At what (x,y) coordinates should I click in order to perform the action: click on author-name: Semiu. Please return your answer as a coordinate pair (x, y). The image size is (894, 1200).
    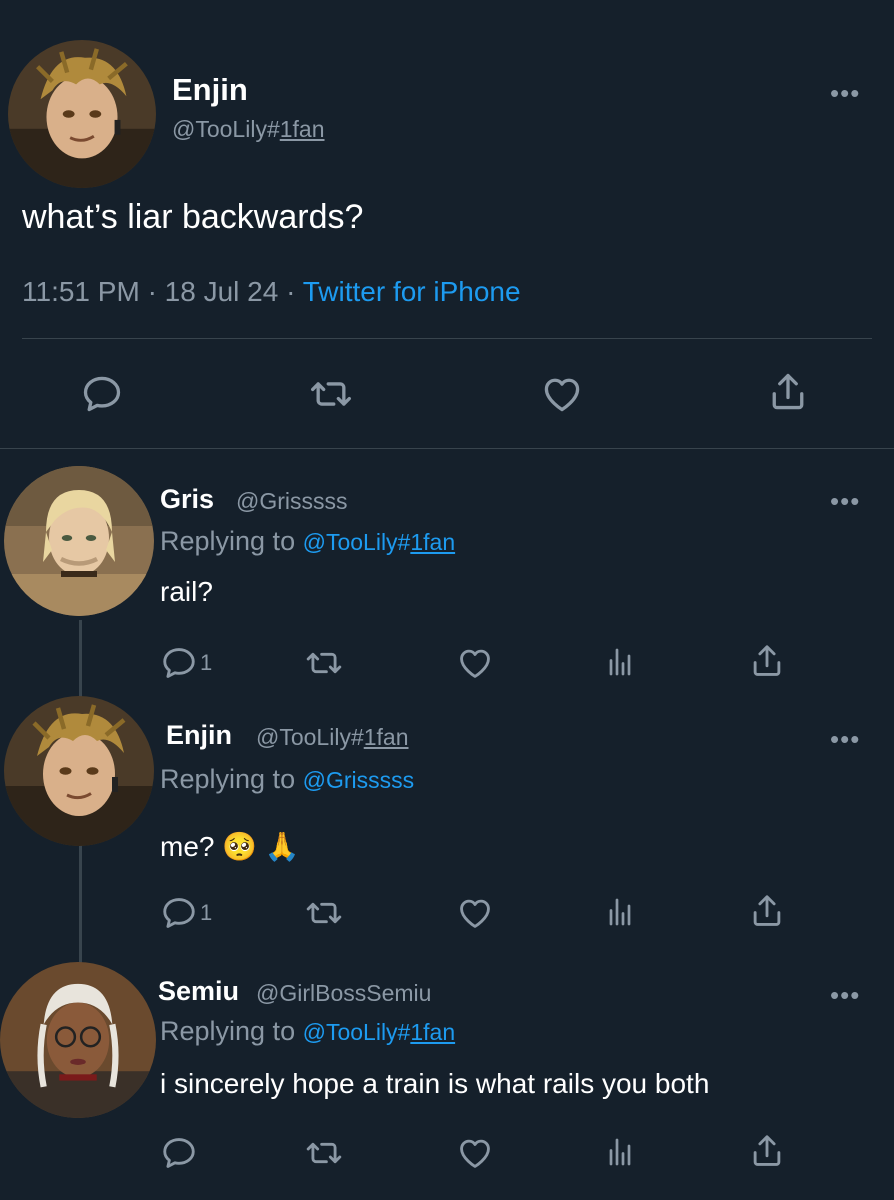
    Looking at the image, I should click on (198, 991).